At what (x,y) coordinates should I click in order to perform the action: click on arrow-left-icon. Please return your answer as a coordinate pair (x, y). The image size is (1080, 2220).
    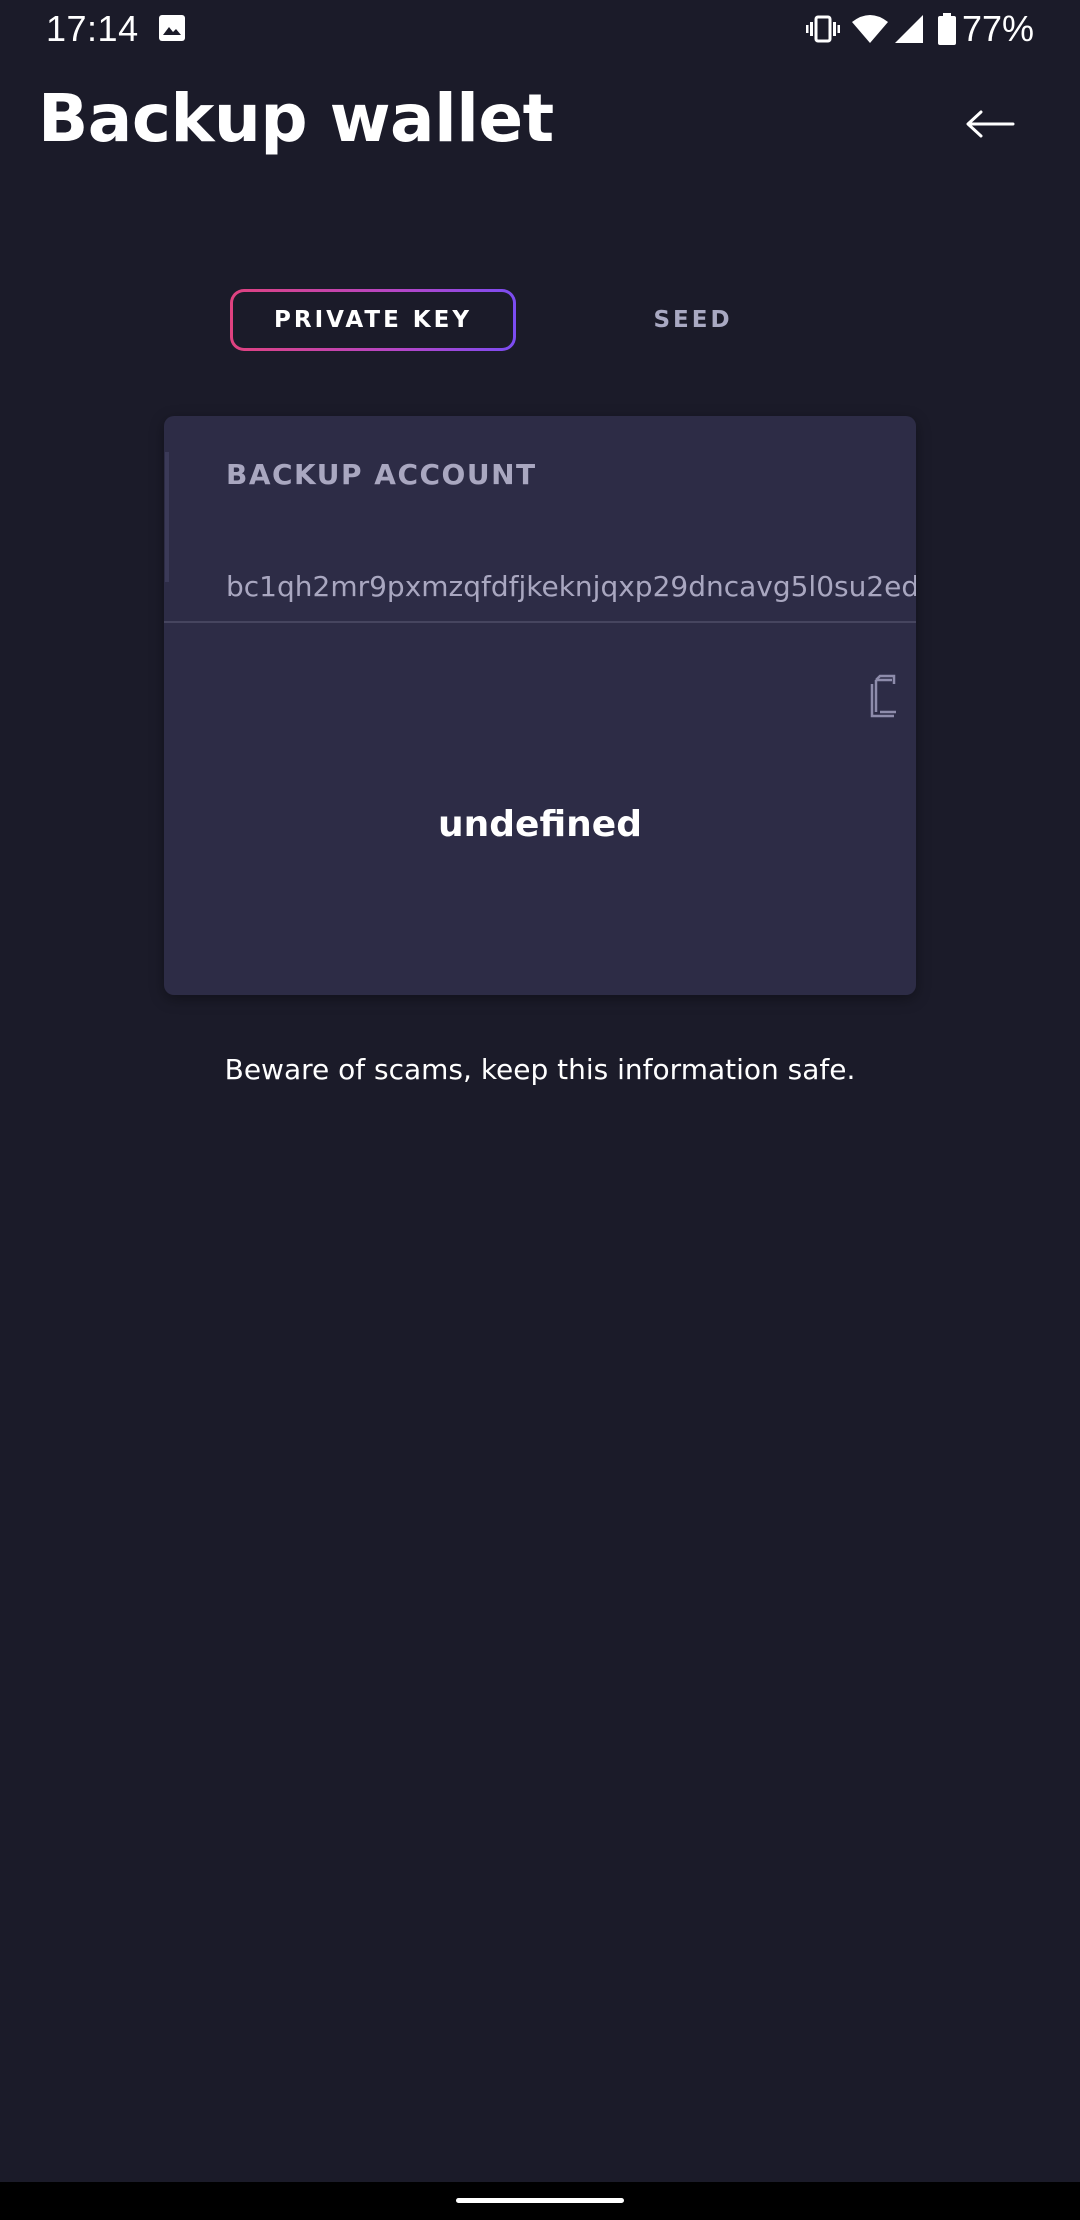
    Looking at the image, I should click on (990, 126).